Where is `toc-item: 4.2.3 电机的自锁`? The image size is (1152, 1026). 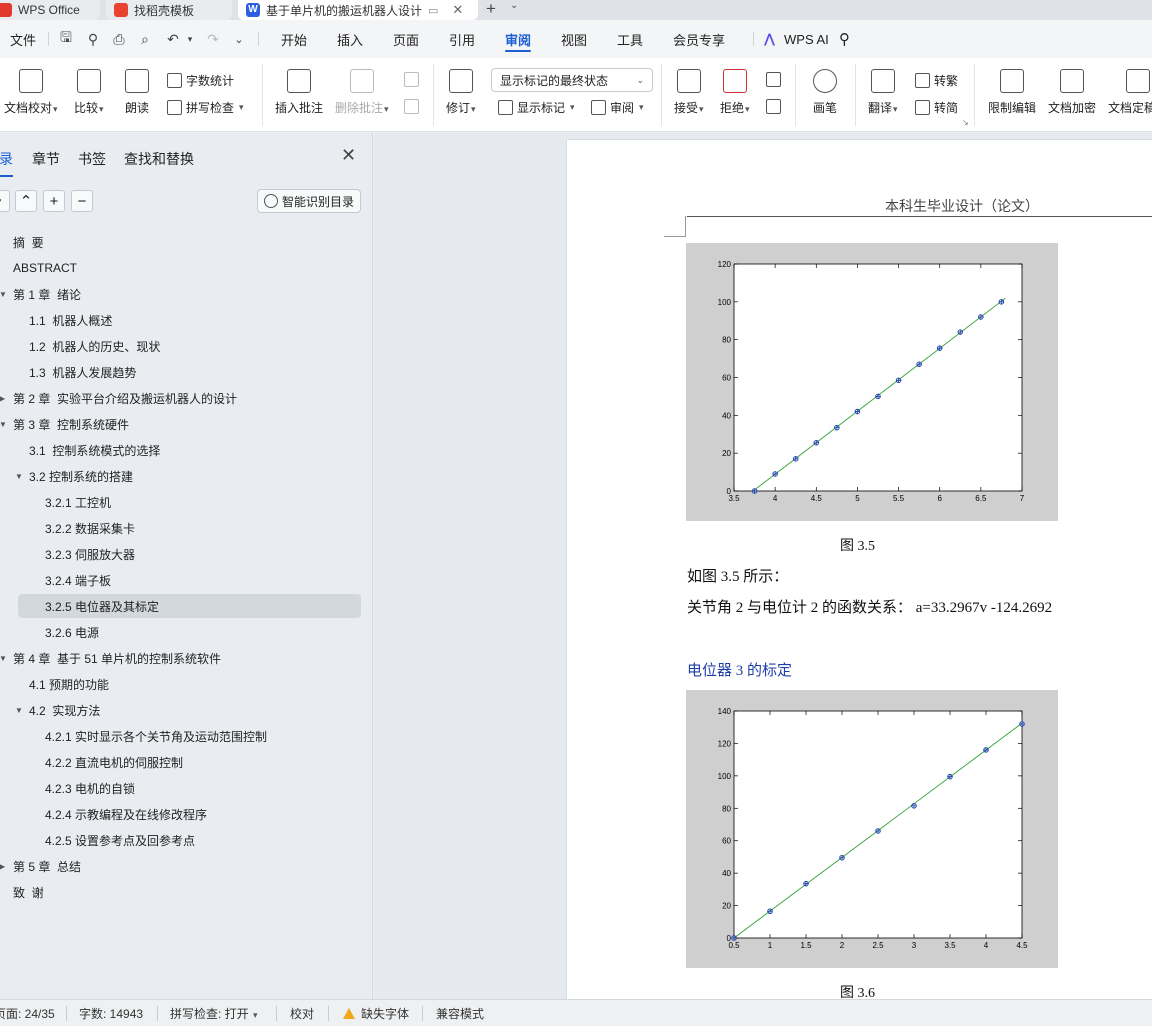 toc-item: 4.2.3 电机的自锁 is located at coordinates (186, 788).